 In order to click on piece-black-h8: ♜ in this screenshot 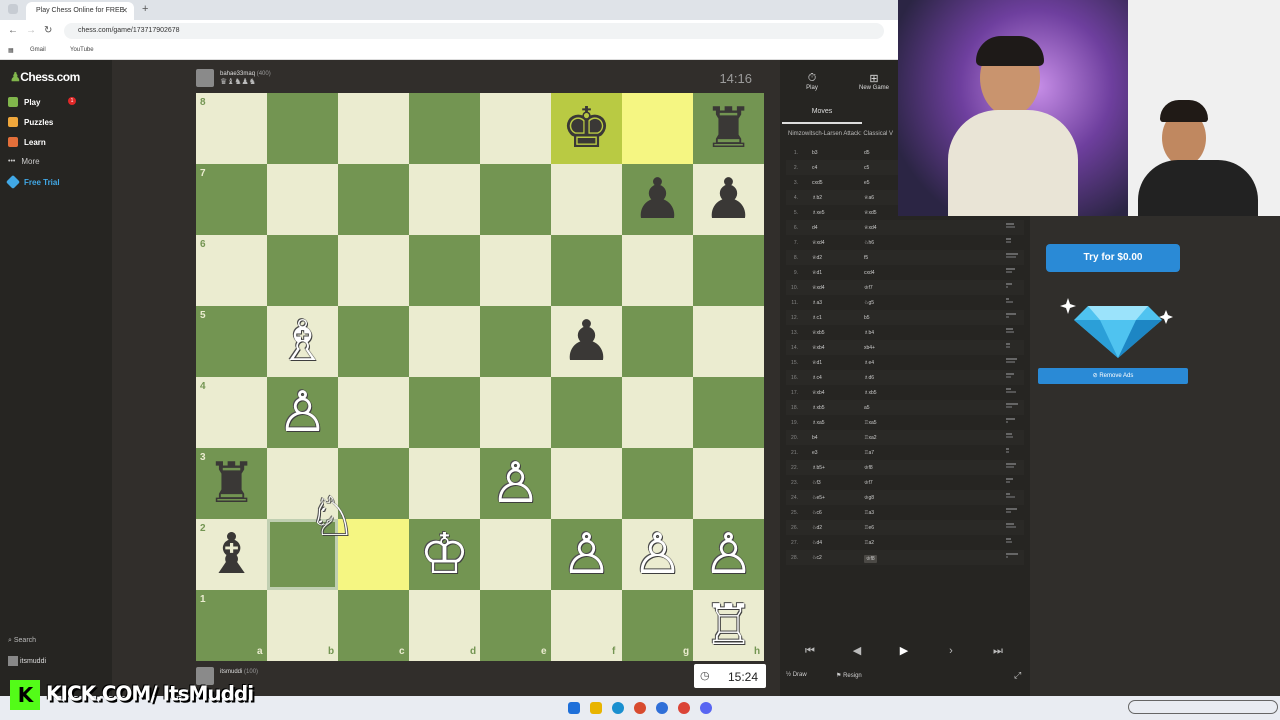, I will do `click(728, 128)`.